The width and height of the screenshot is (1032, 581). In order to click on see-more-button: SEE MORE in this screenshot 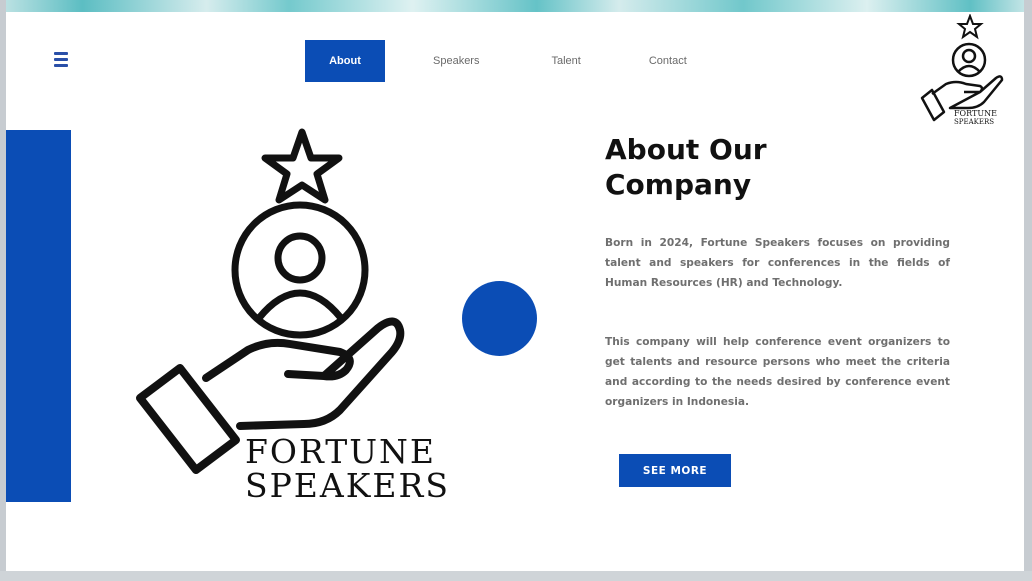, I will do `click(675, 470)`.